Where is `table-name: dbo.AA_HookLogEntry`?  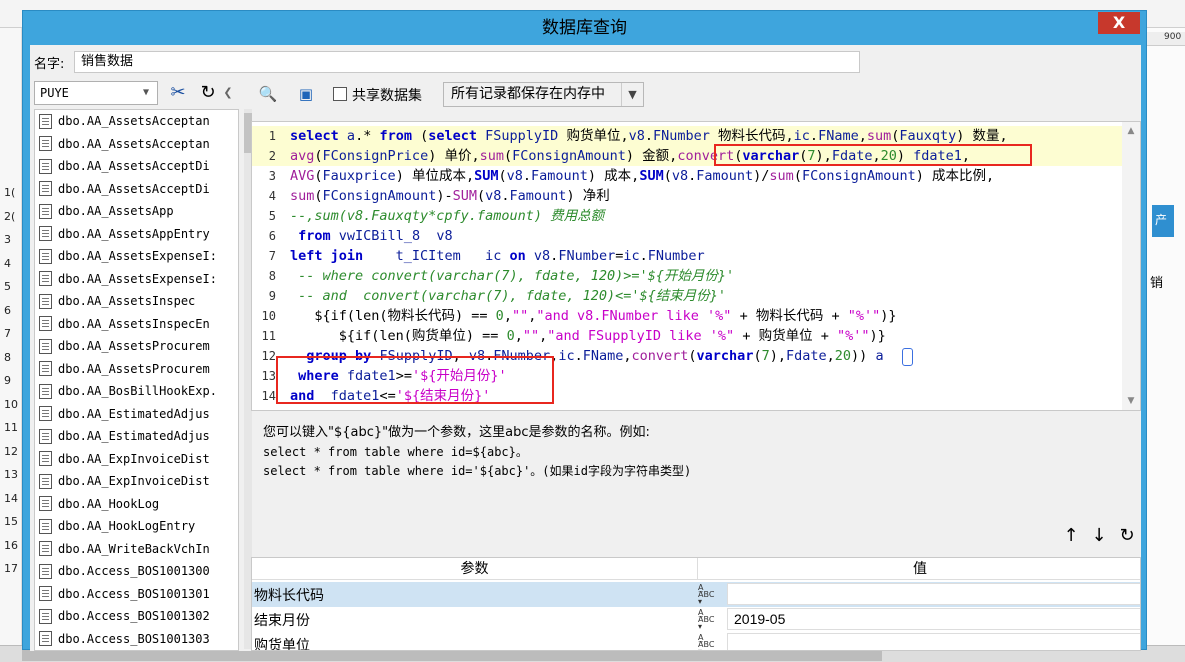 table-name: dbo.AA_HookLogEntry is located at coordinates (127, 526).